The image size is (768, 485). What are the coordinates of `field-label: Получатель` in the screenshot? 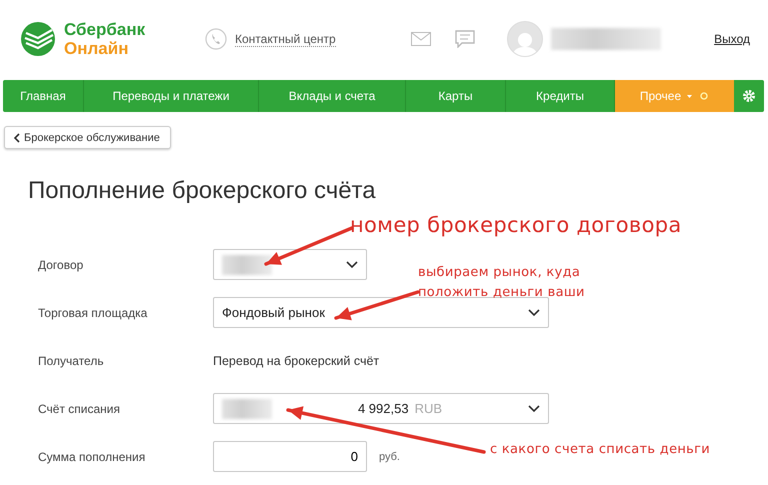 It's located at (71, 361).